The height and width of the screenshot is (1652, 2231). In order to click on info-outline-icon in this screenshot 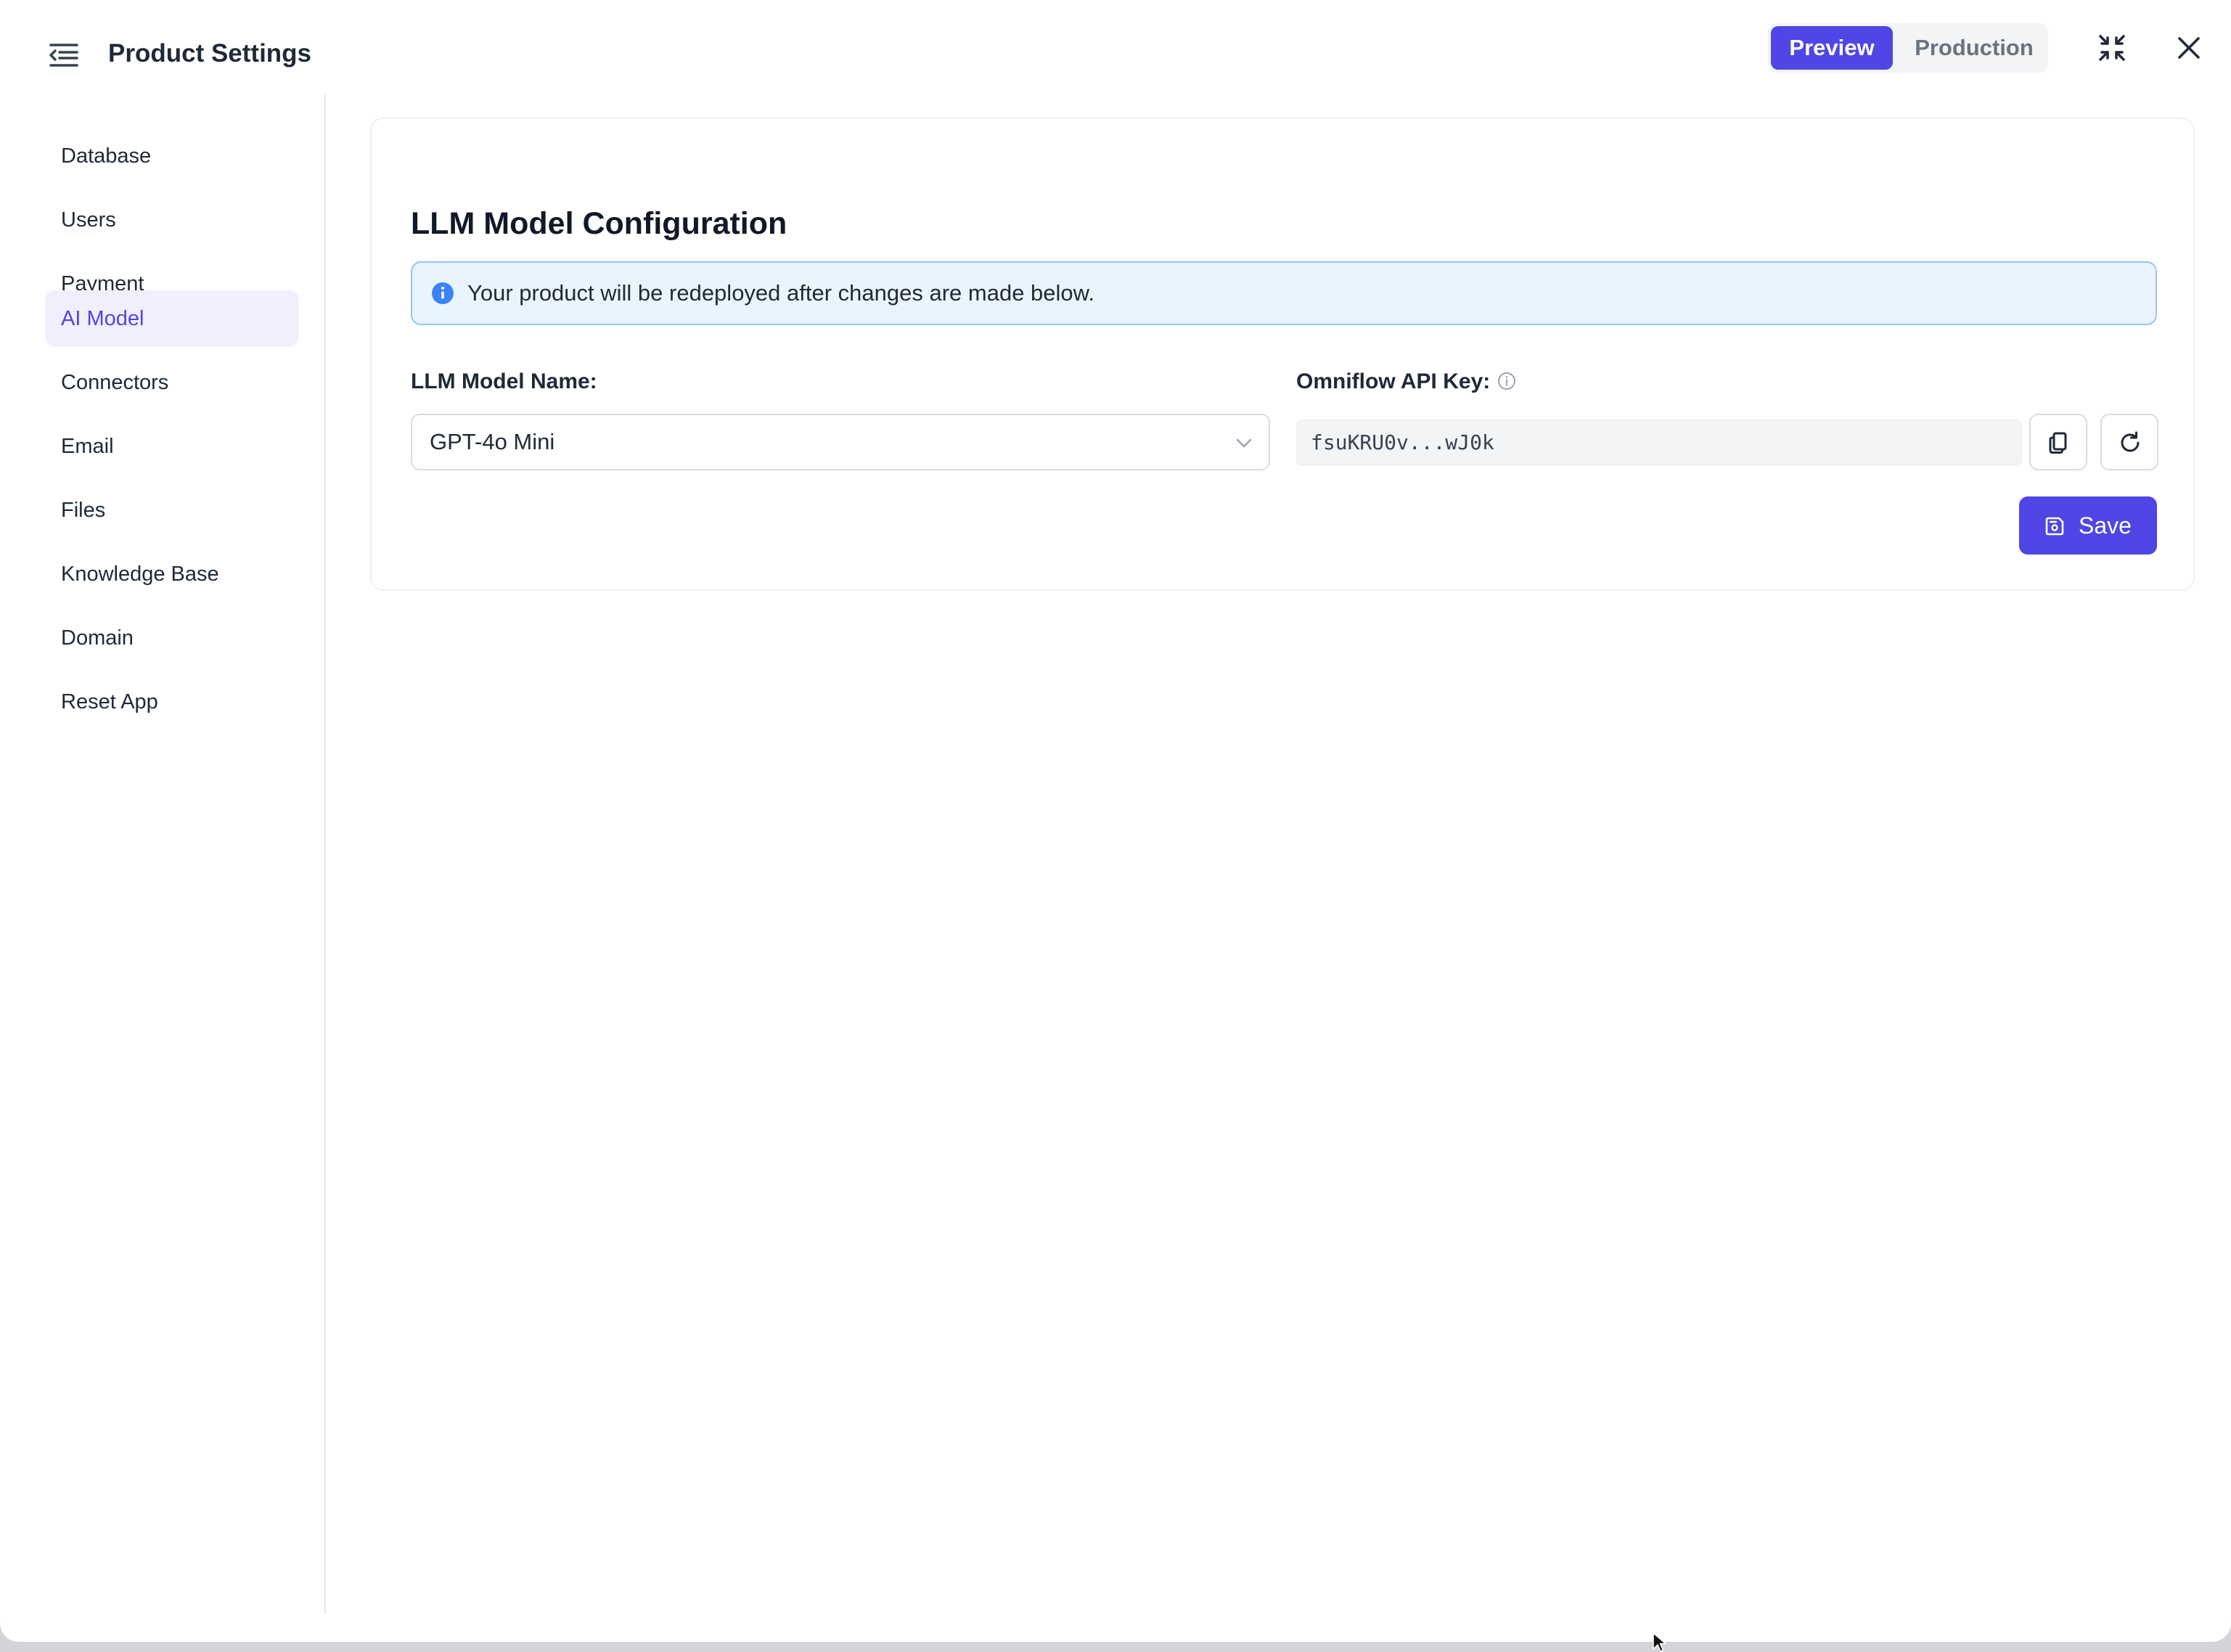, I will do `click(1506, 381)`.